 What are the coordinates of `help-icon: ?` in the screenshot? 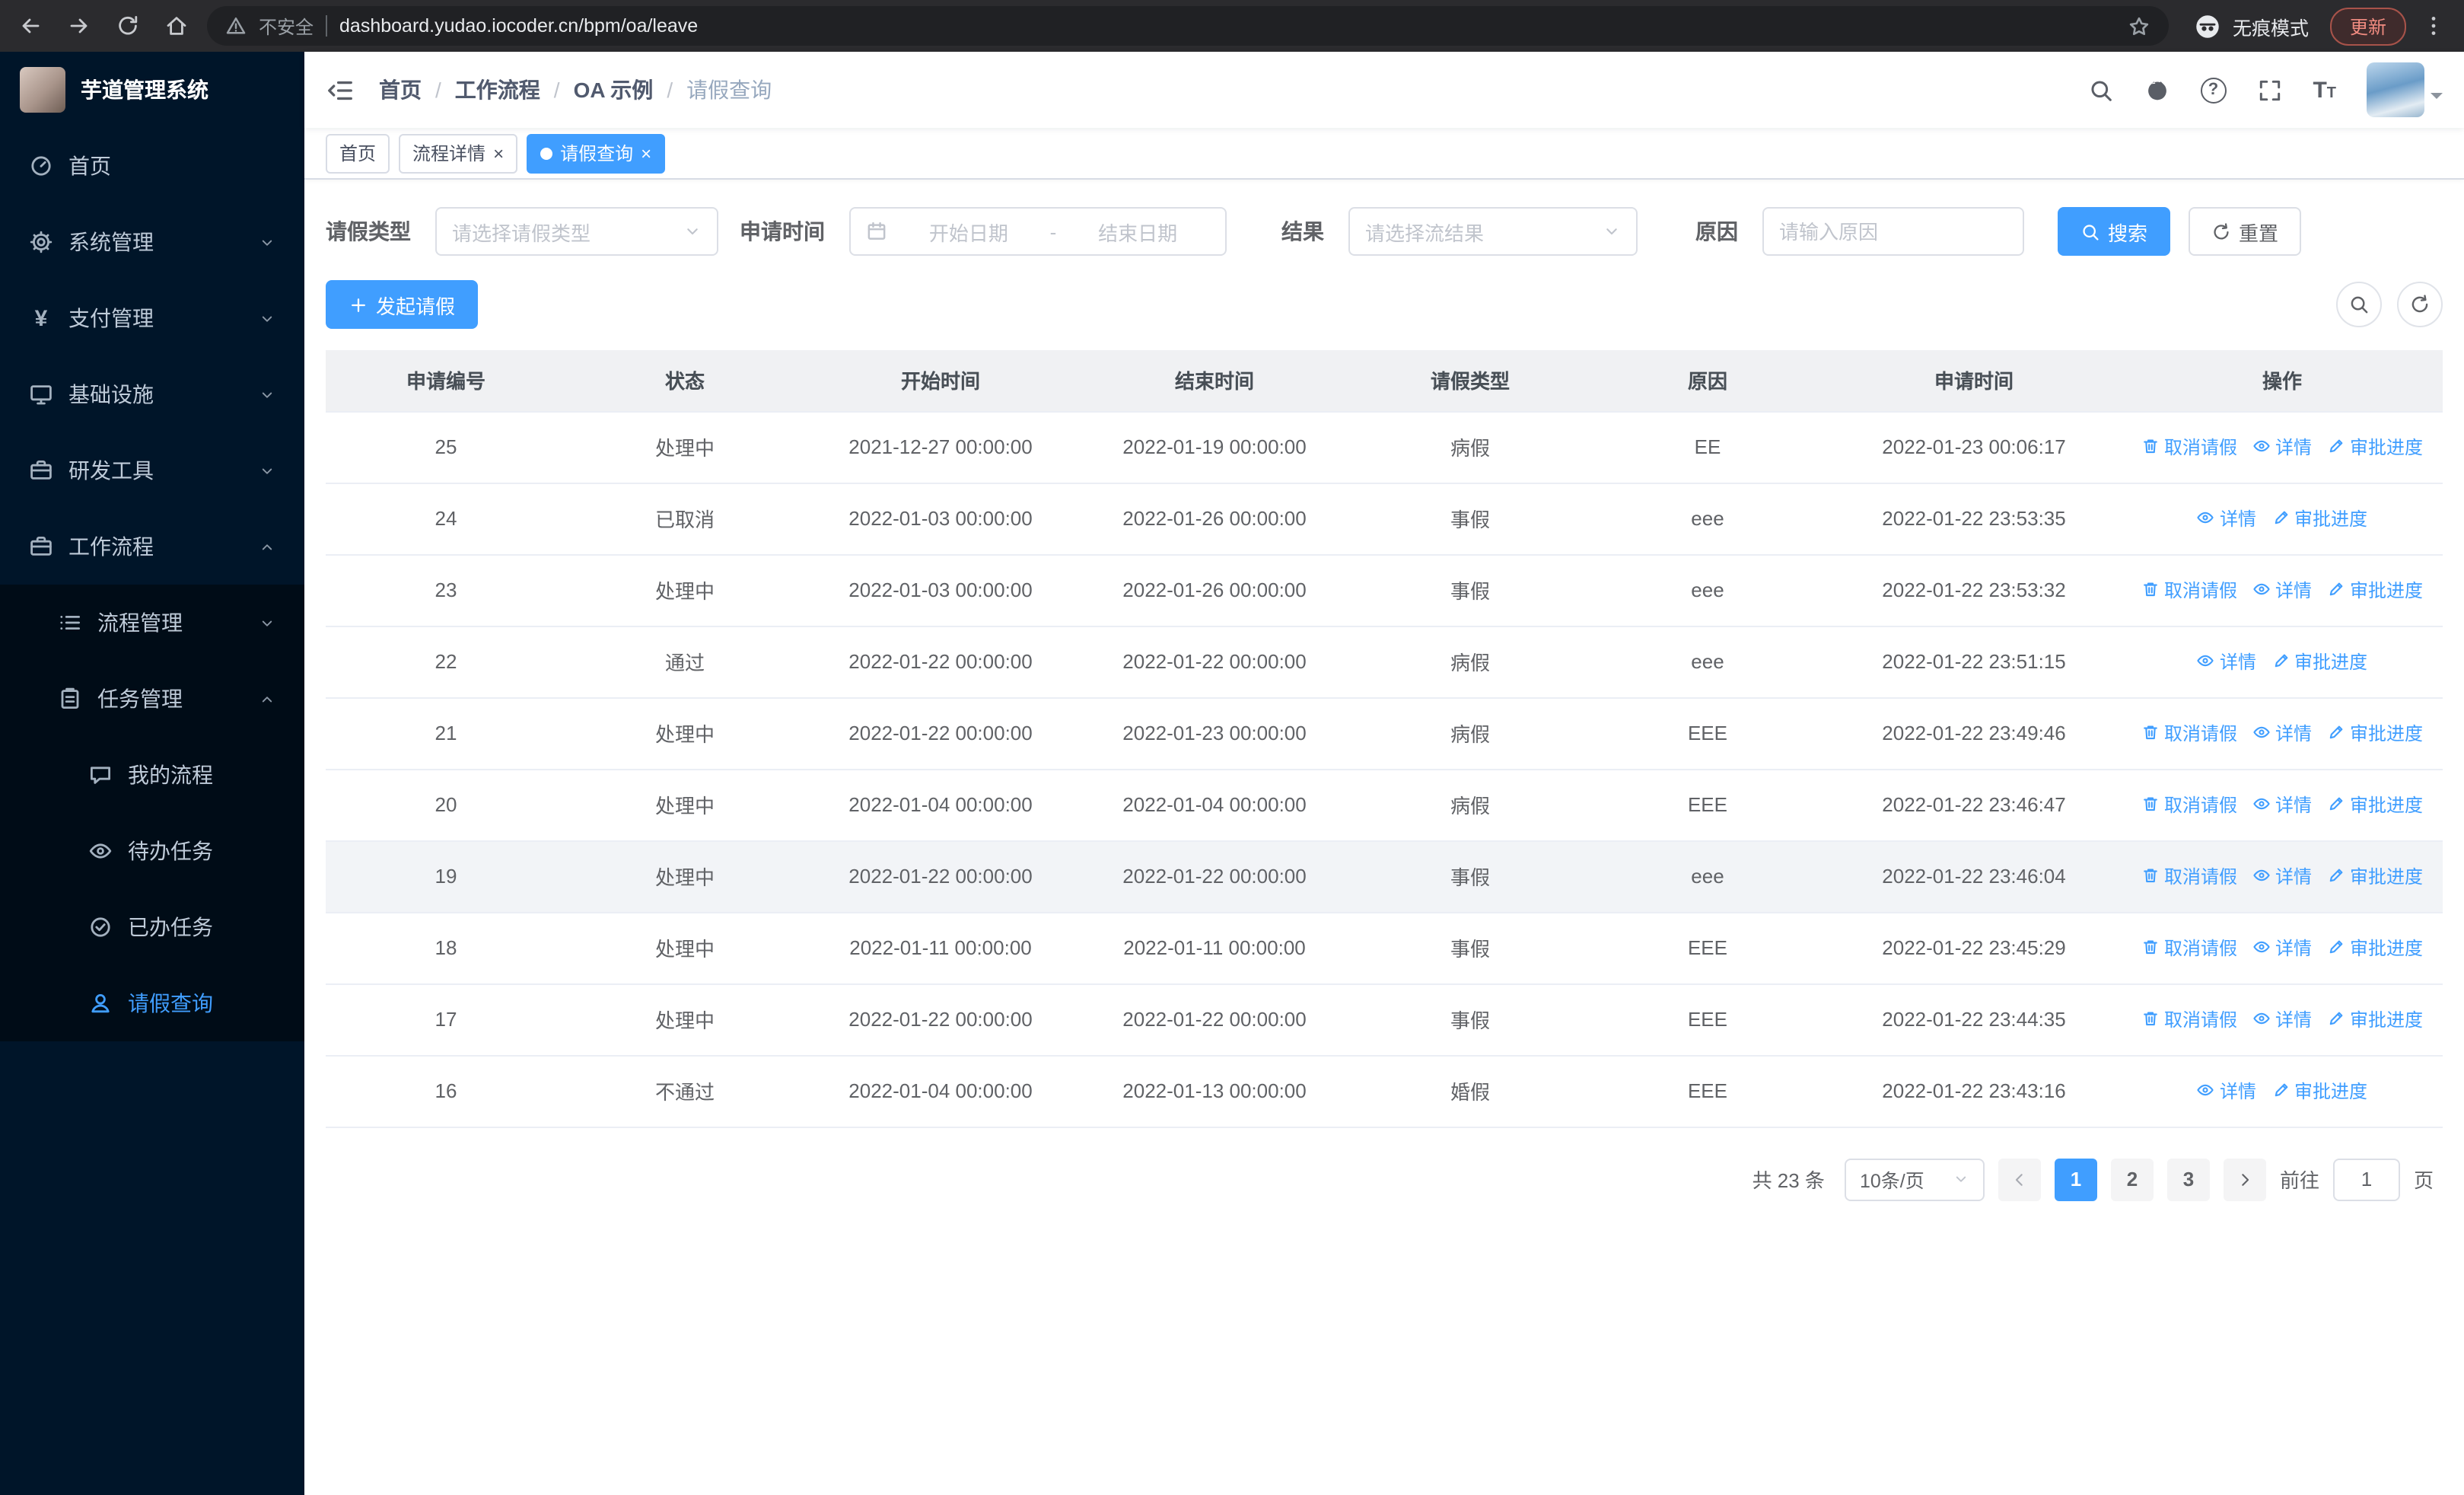 It's located at (2213, 90).